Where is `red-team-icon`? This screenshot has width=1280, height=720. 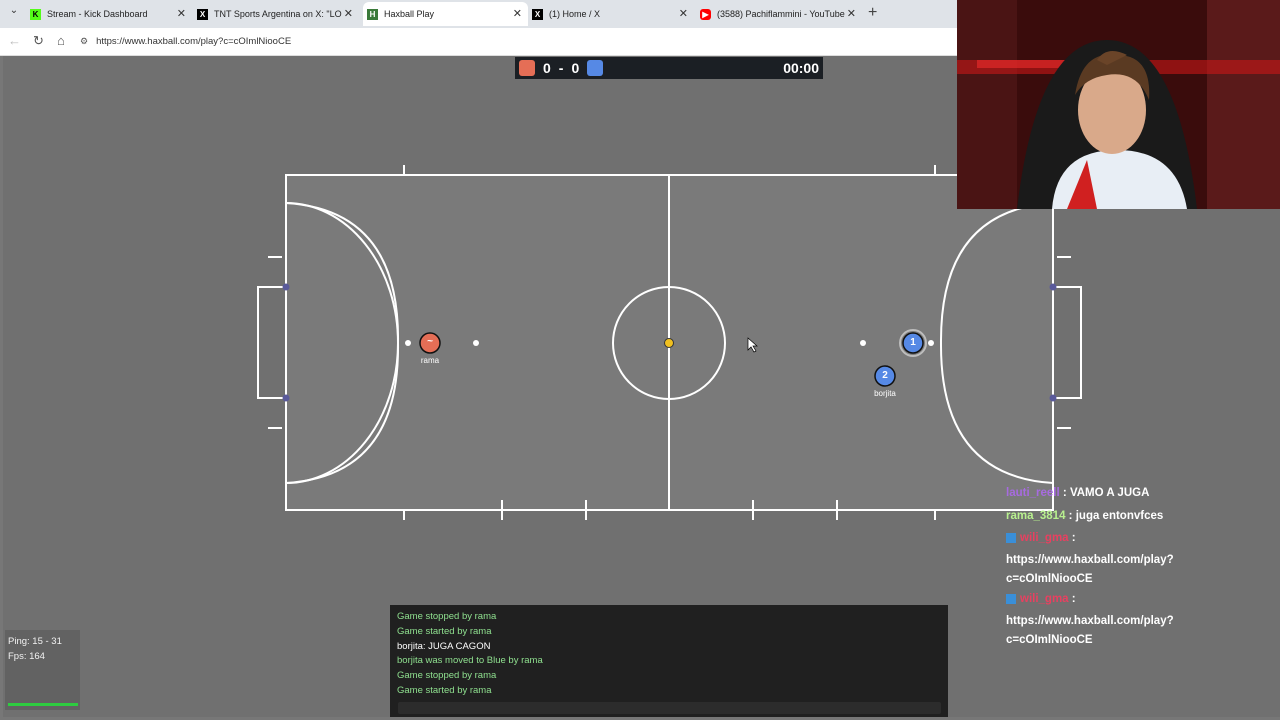 red-team-icon is located at coordinates (527, 68).